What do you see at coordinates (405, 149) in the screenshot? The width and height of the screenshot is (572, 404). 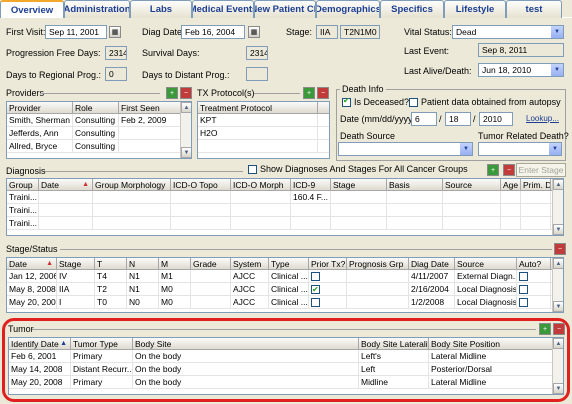 I see `death-source-select: ▼` at bounding box center [405, 149].